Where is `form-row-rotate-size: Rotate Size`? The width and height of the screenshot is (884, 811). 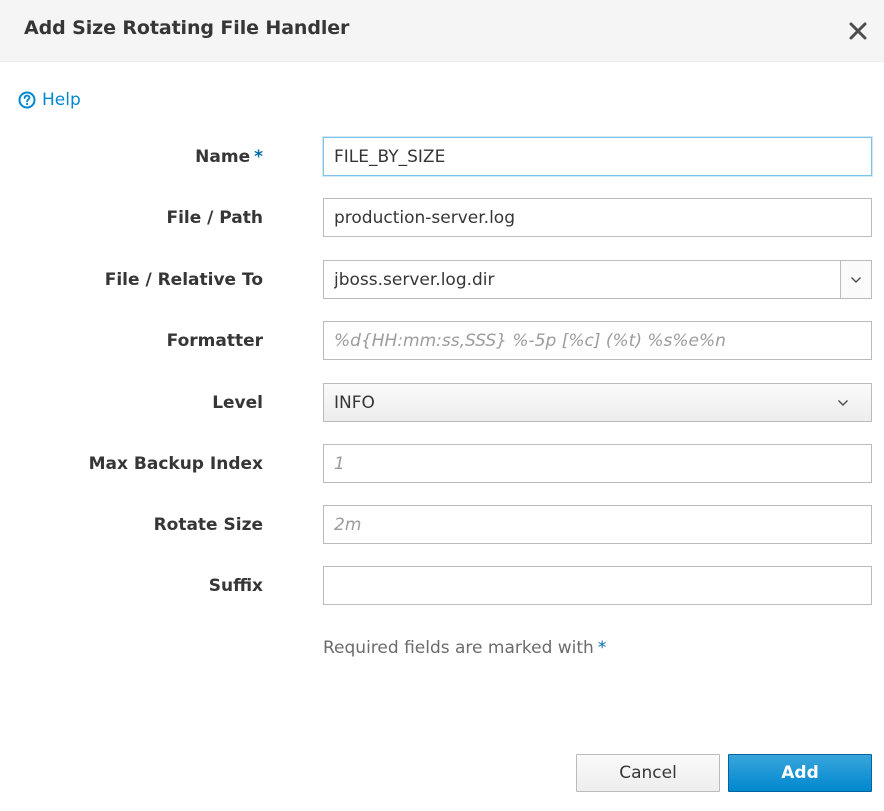 form-row-rotate-size: Rotate Size is located at coordinates (442, 525).